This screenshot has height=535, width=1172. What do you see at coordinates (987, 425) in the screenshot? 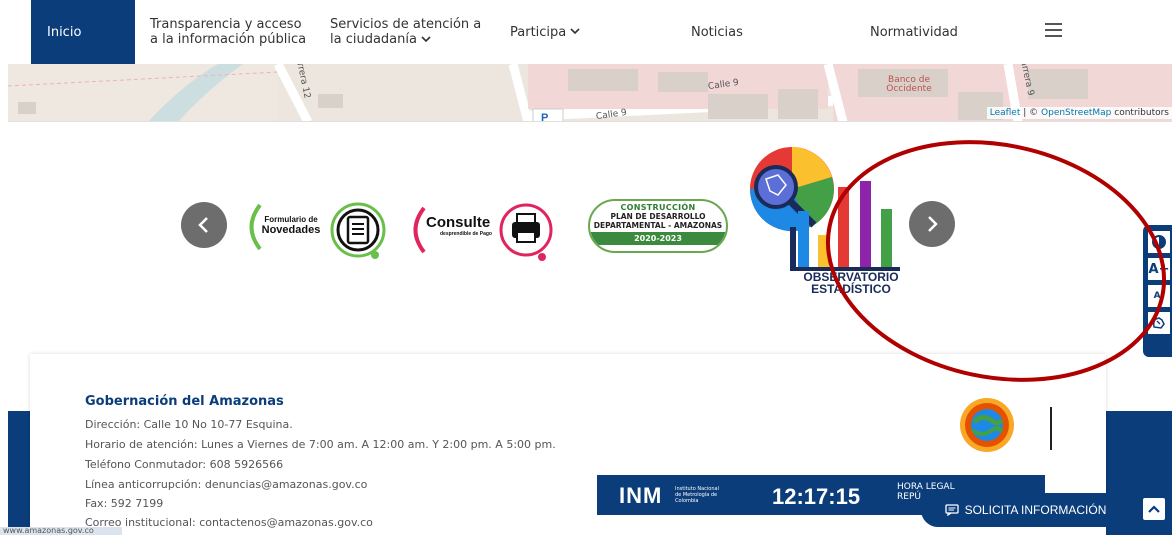
I see `gobernacion-logo` at bounding box center [987, 425].